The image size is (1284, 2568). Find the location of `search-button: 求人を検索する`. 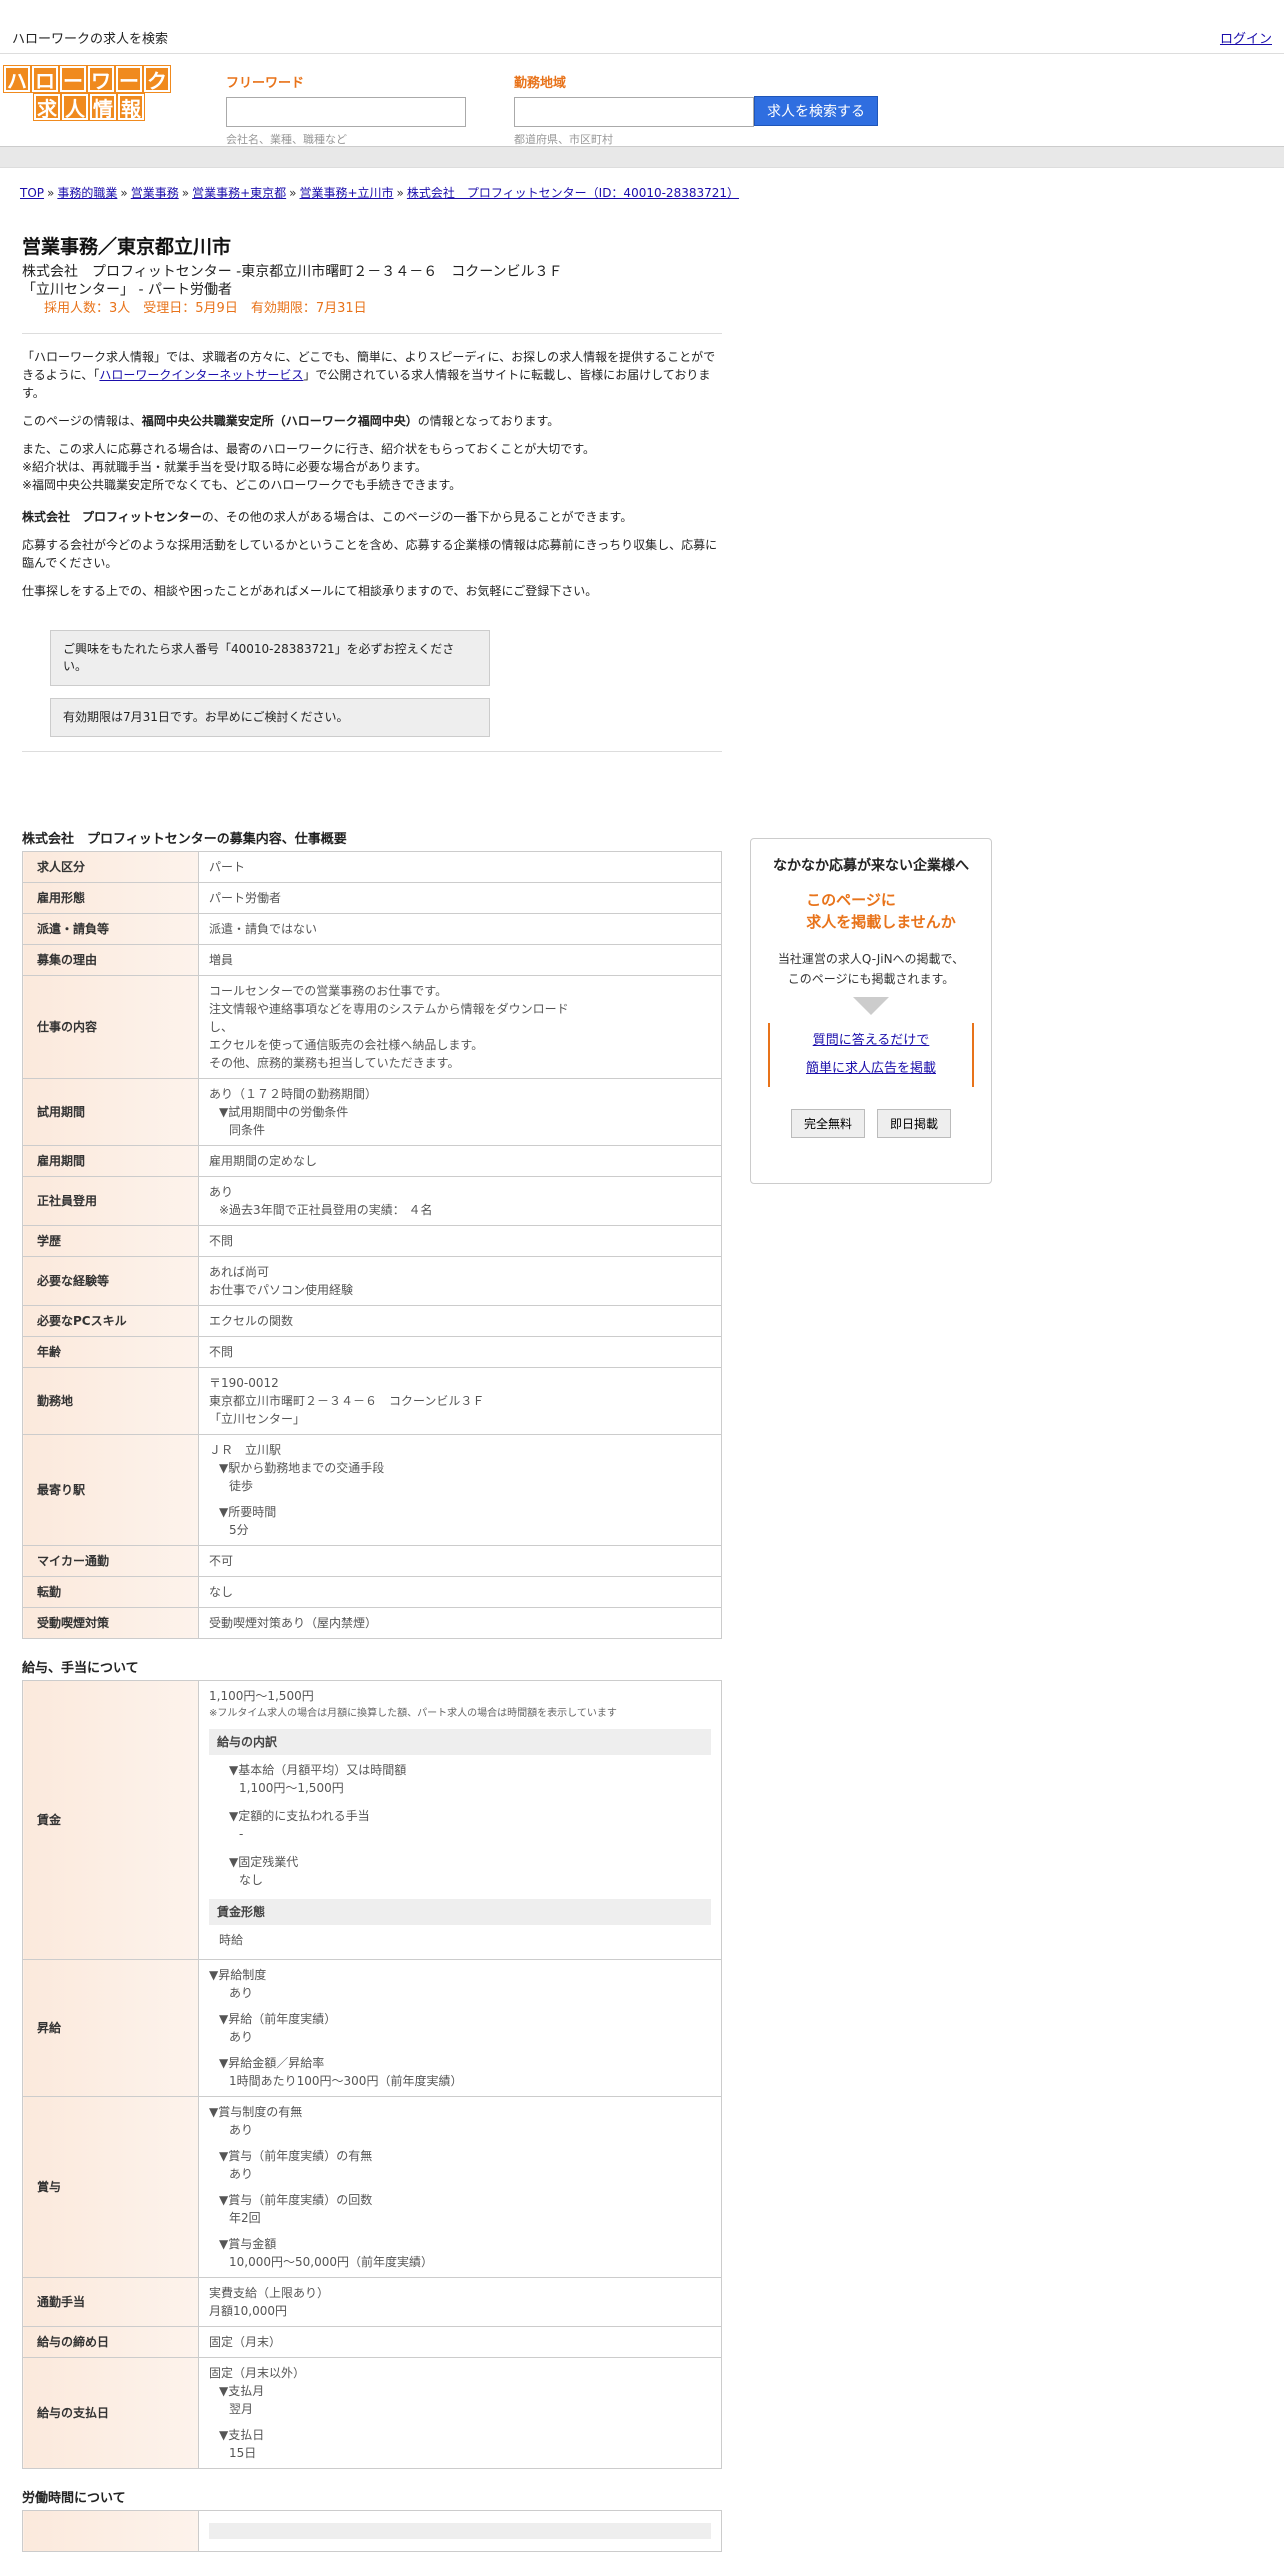

search-button: 求人を検索する is located at coordinates (816, 111).